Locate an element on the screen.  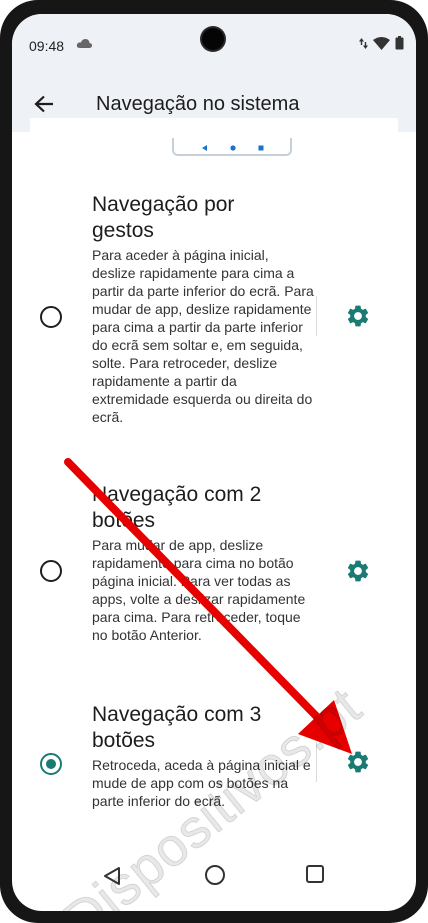
top-bar: 09:48 Navegação no sistema is located at coordinates (214, 73).